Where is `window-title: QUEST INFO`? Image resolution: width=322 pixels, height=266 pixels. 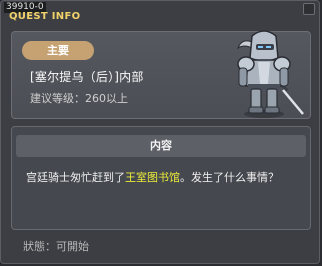 window-title: QUEST INFO is located at coordinates (45, 16).